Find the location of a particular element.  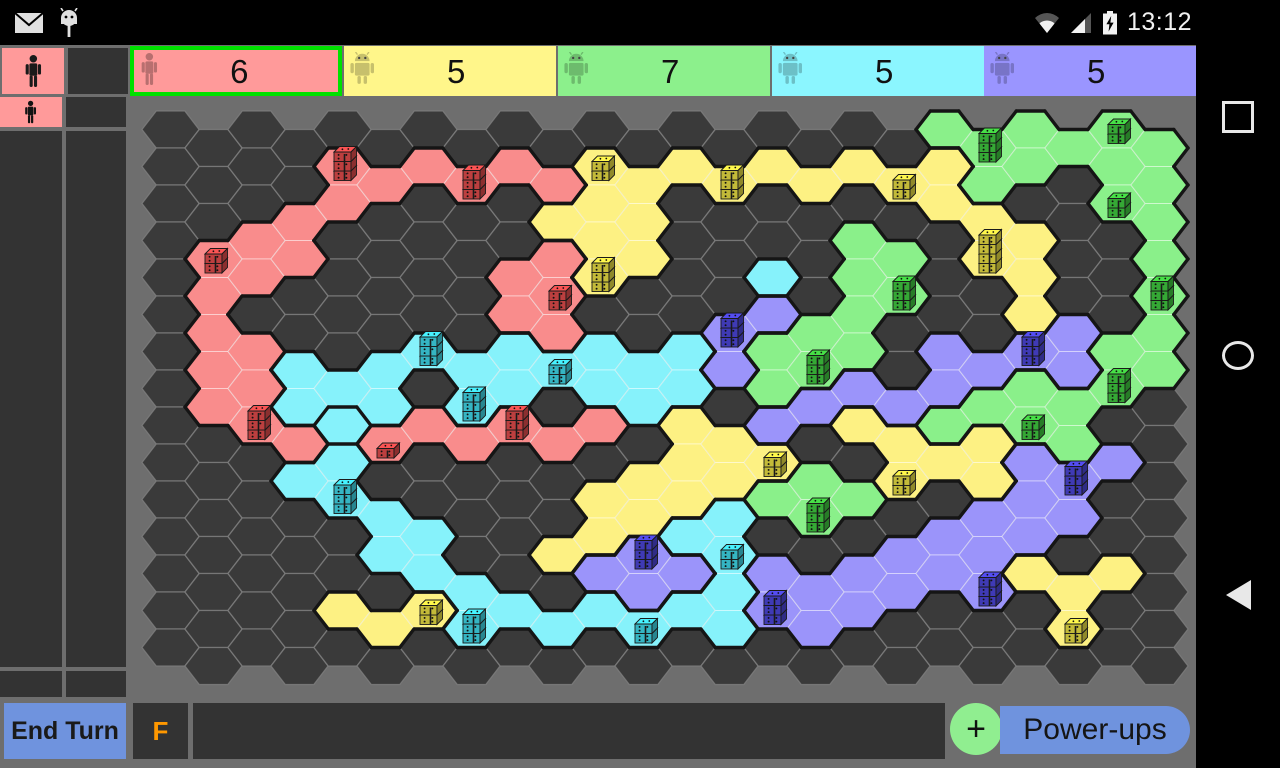

back-button is located at coordinates (1238, 595).